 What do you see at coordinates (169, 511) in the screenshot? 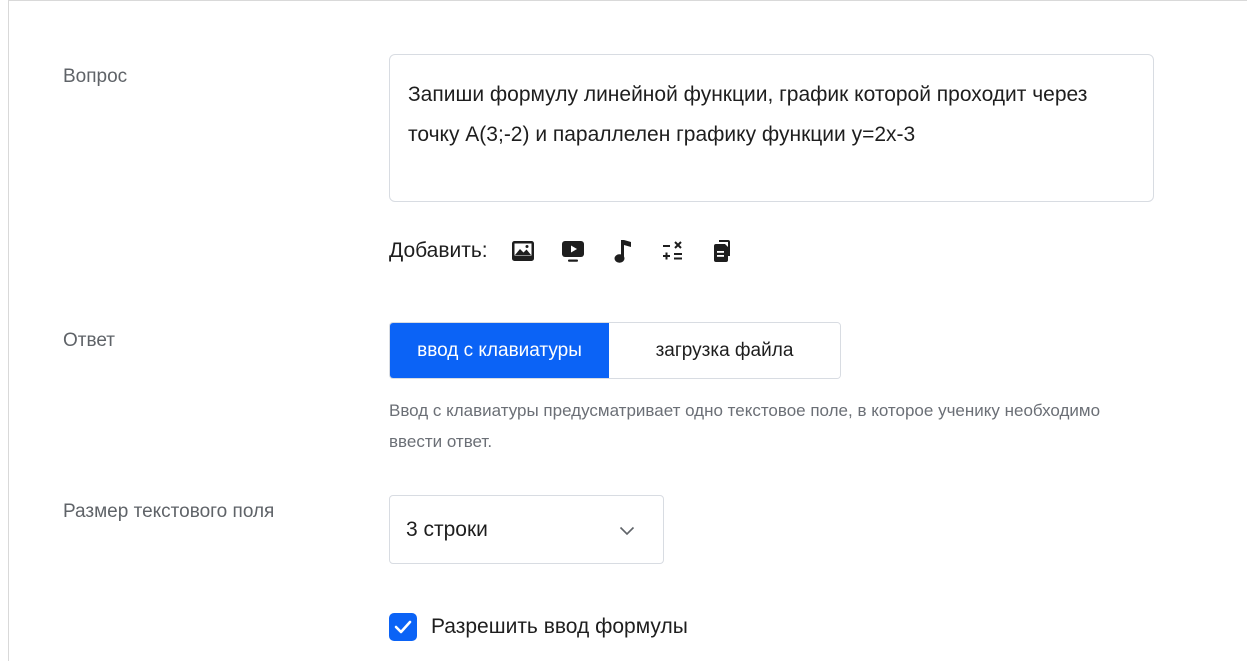
I see `text-size-label: Размер текстового поля` at bounding box center [169, 511].